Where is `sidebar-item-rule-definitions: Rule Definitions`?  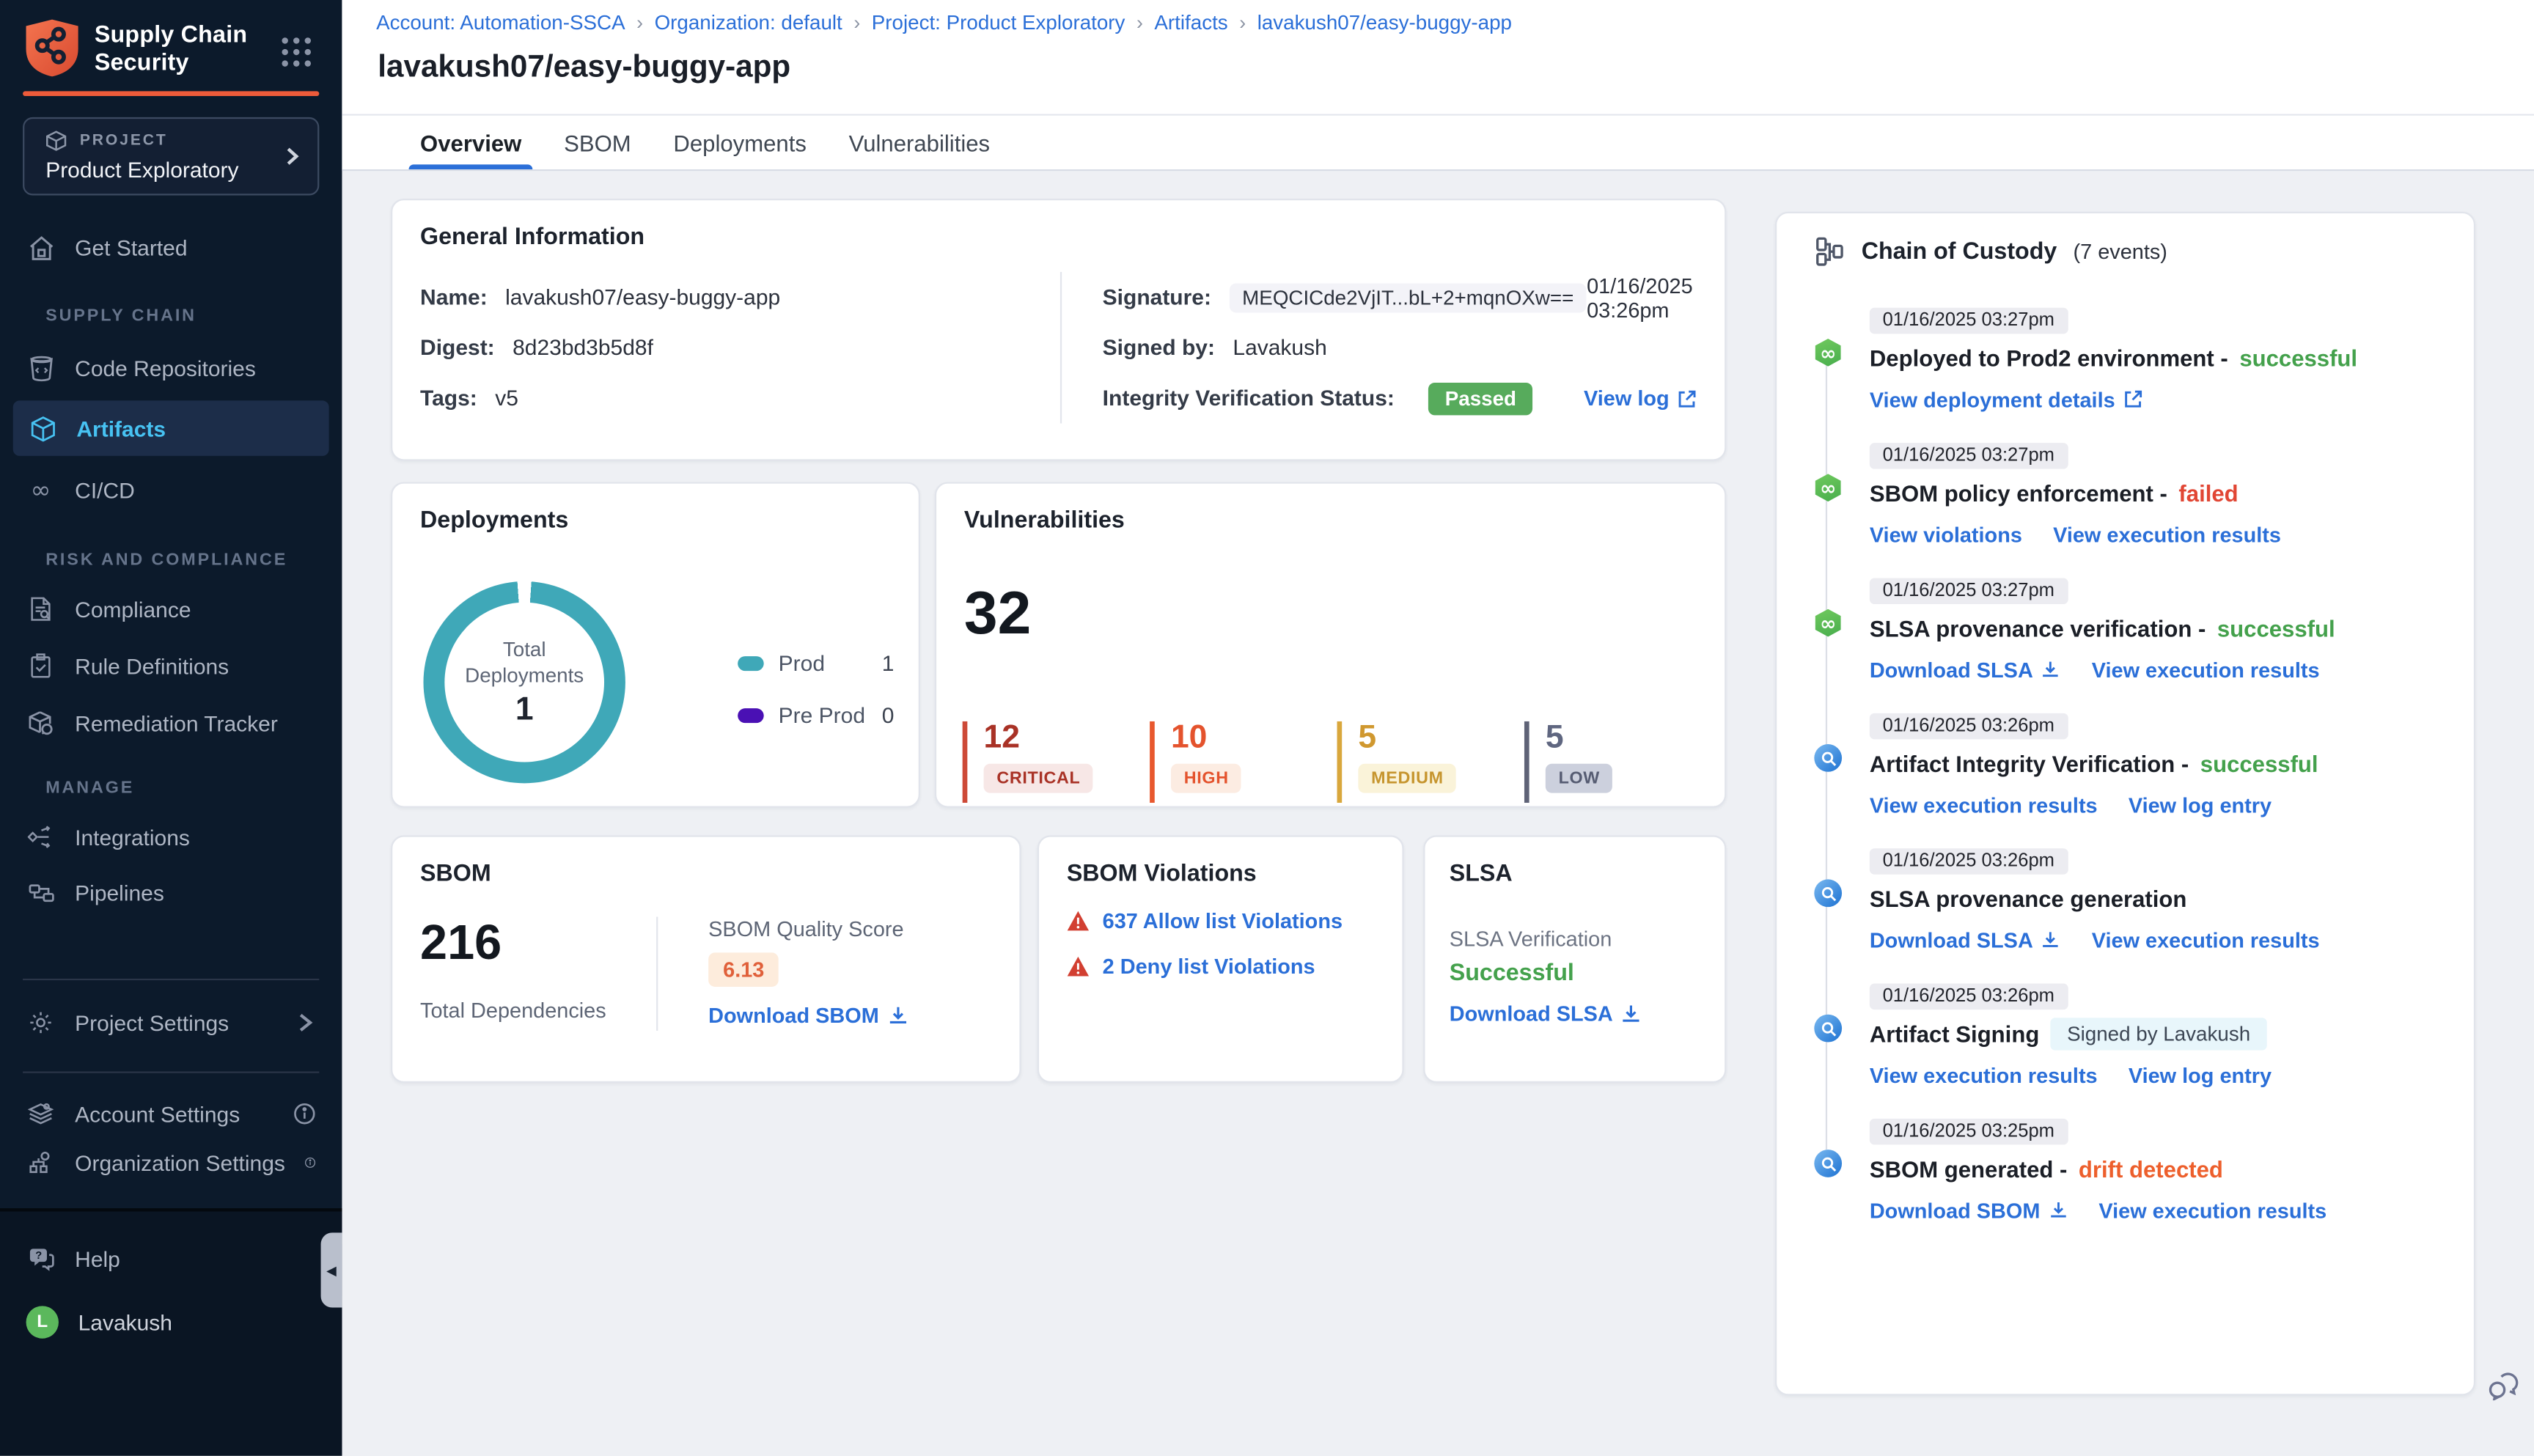 sidebar-item-rule-definitions: Rule Definitions is located at coordinates (171, 665).